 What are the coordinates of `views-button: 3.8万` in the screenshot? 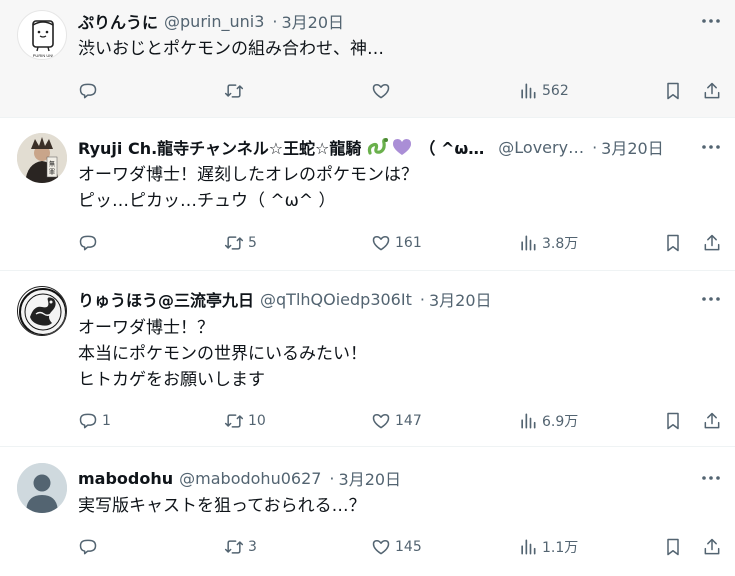 It's located at (548, 243).